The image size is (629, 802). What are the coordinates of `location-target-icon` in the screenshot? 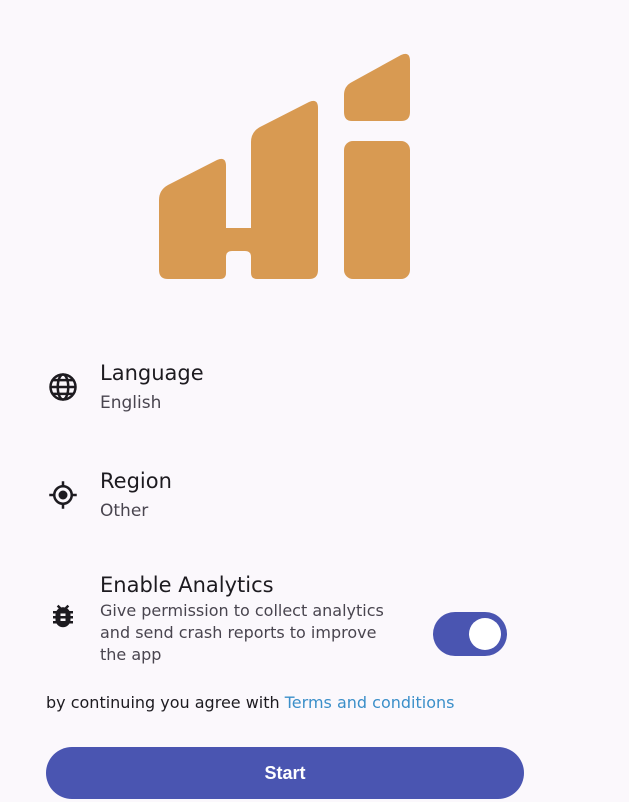 It's located at (63, 495).